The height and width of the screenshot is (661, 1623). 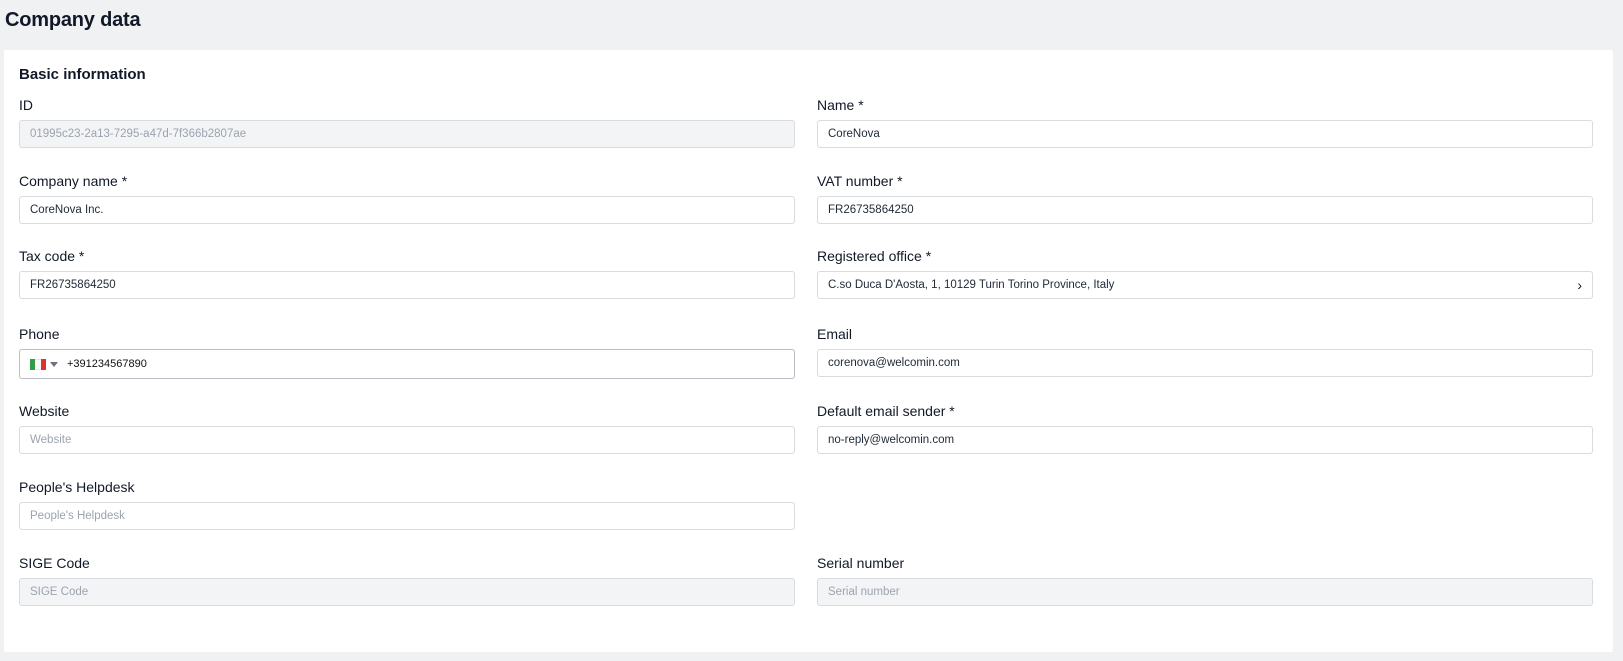 I want to click on email-input: corenova@welcomin.com, so click(x=1205, y=363).